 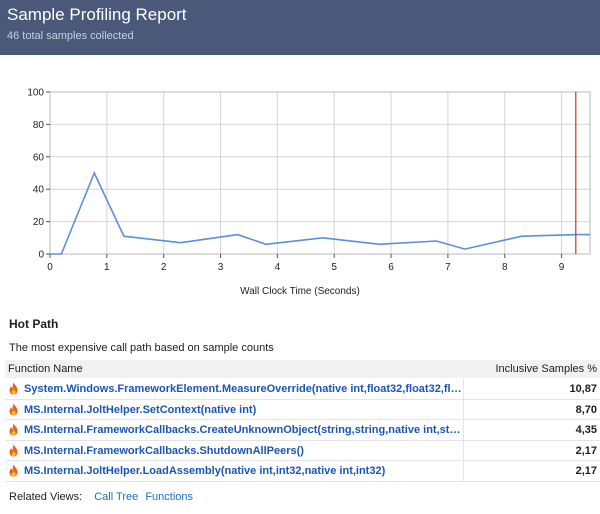 What do you see at coordinates (39, 157) in the screenshot?
I see `y-tick-label: 60` at bounding box center [39, 157].